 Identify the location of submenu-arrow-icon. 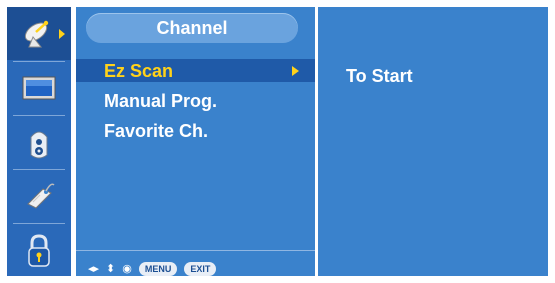
(295, 71).